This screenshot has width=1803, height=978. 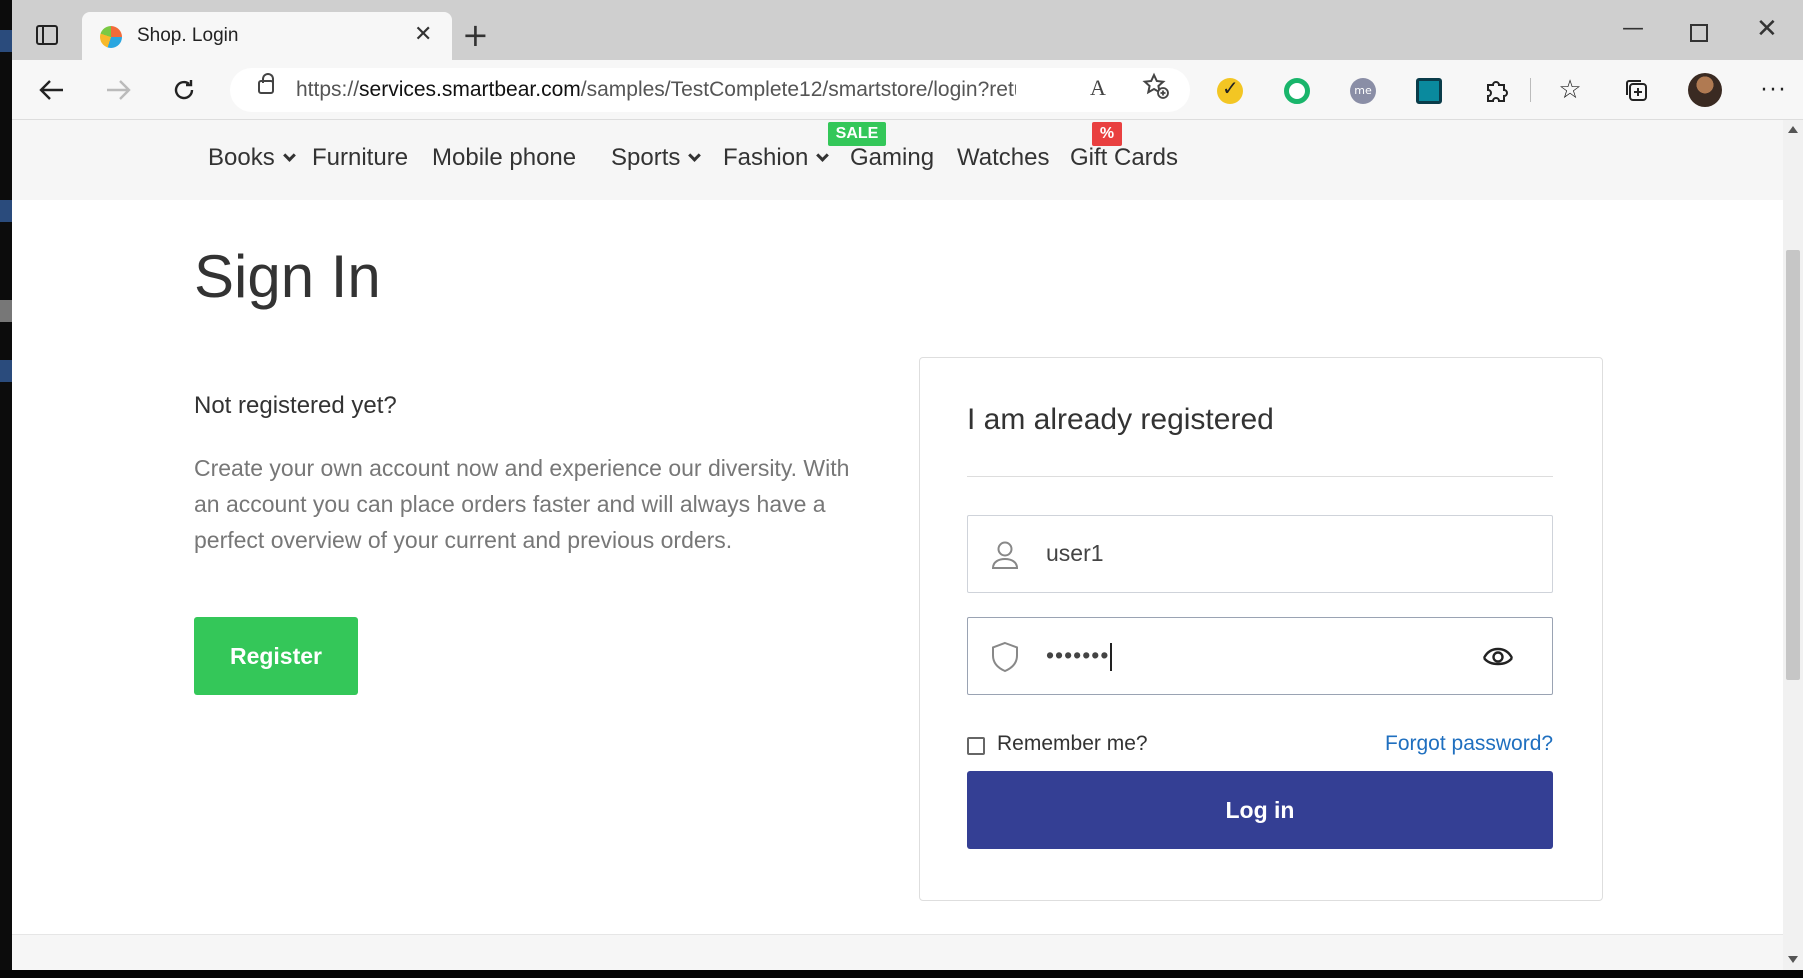 What do you see at coordinates (907, 30) in the screenshot?
I see `tab-bar: Shop. Login ✕ + — ✕` at bounding box center [907, 30].